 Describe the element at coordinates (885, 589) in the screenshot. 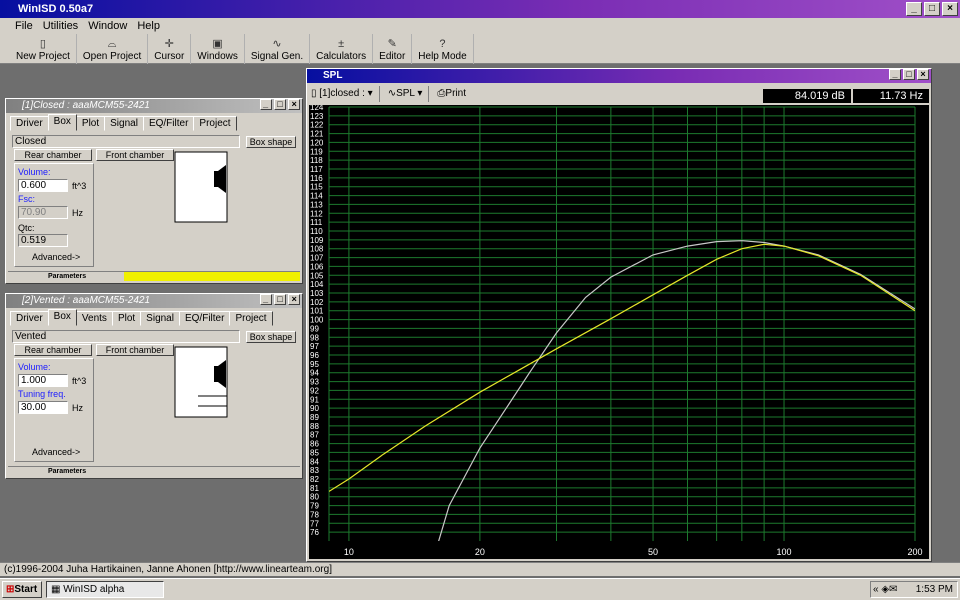

I see `tray-icons: « ◈✉` at that location.